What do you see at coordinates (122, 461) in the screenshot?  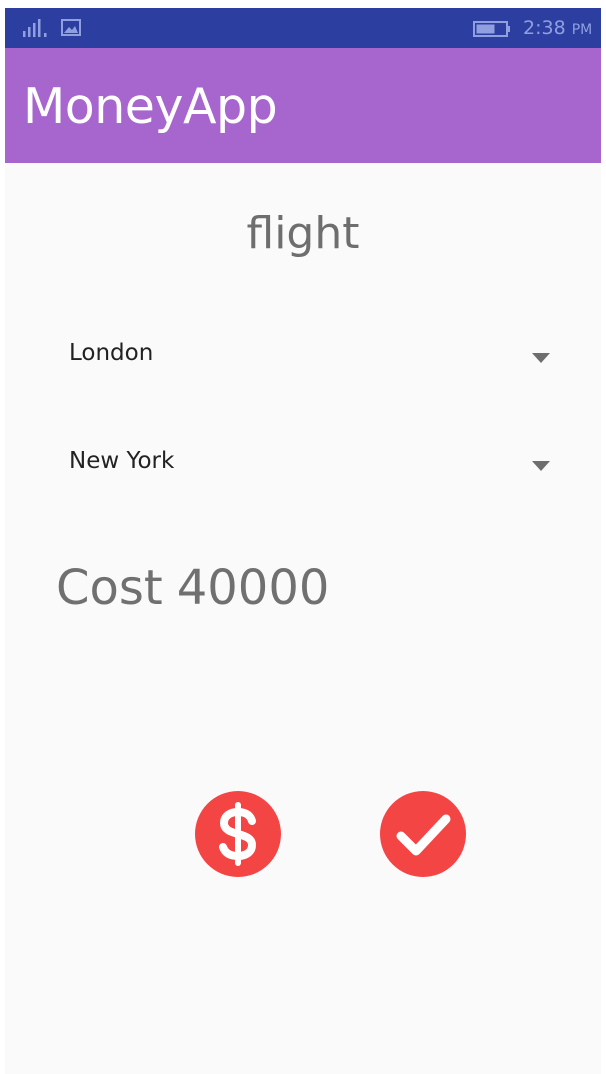 I see `to-city-value: New York` at bounding box center [122, 461].